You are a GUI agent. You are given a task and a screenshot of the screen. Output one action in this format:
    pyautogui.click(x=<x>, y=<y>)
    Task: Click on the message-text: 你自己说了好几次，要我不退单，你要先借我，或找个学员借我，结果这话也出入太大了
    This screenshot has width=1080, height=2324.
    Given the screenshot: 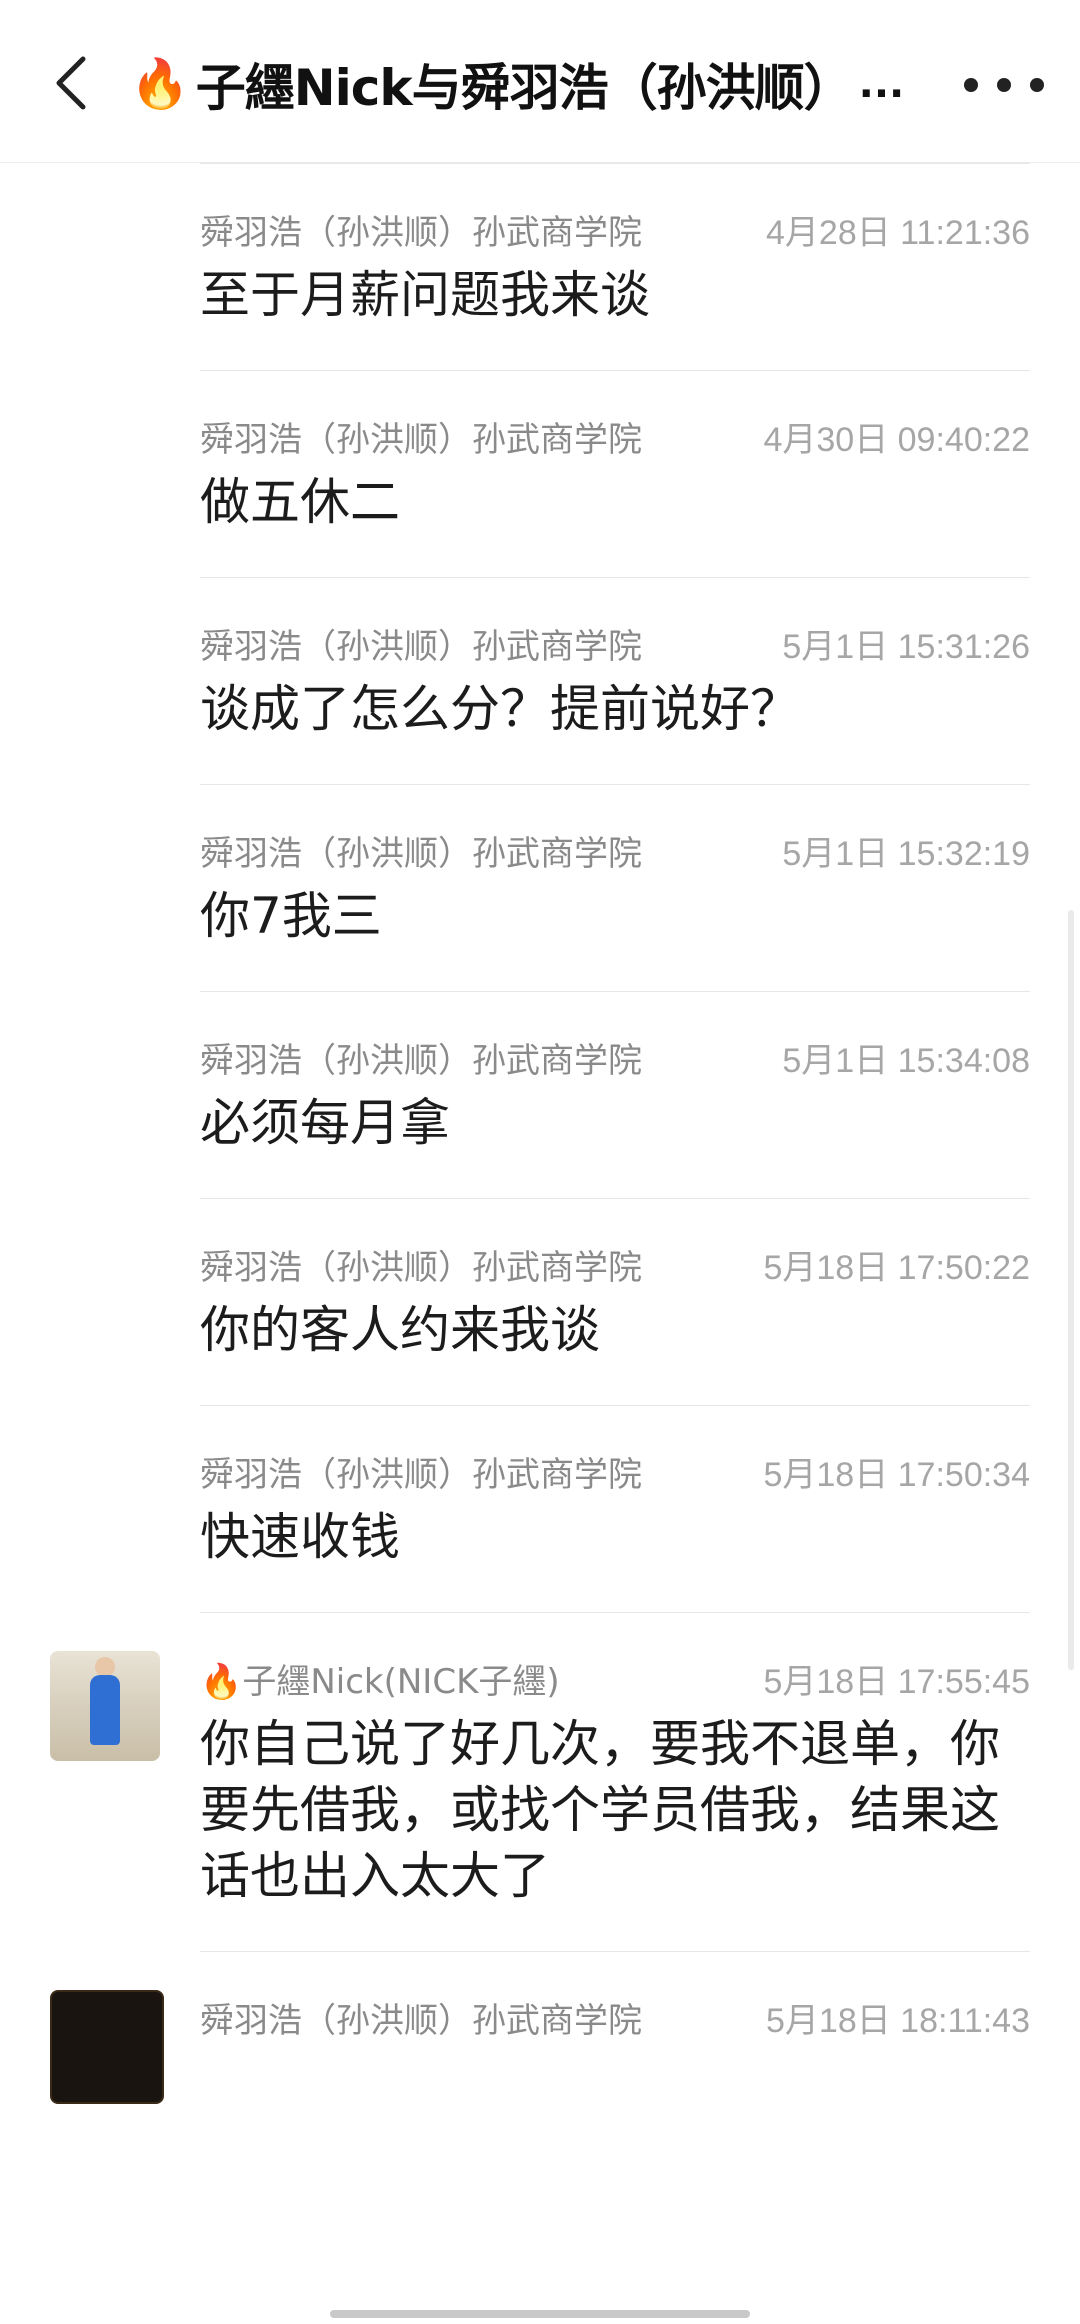 What is the action you would take?
    pyautogui.click(x=600, y=1810)
    